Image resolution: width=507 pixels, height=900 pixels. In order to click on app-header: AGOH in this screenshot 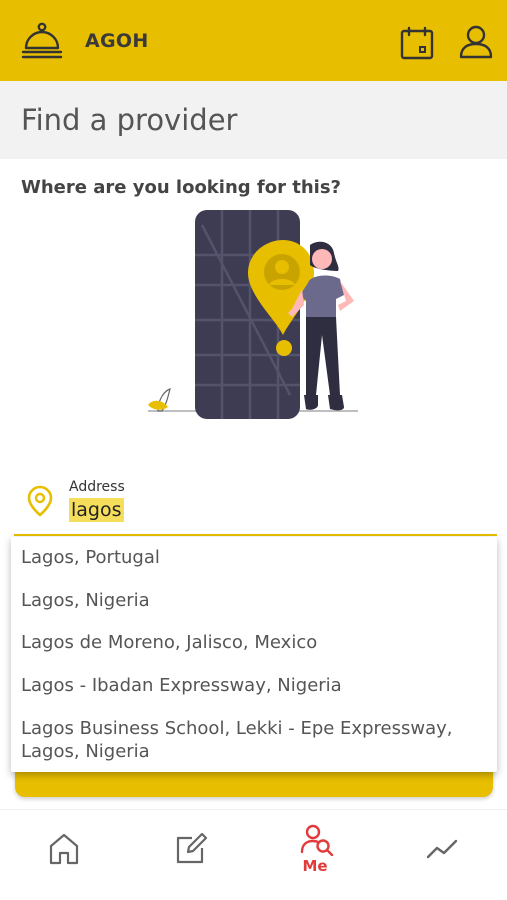, I will do `click(253, 40)`.